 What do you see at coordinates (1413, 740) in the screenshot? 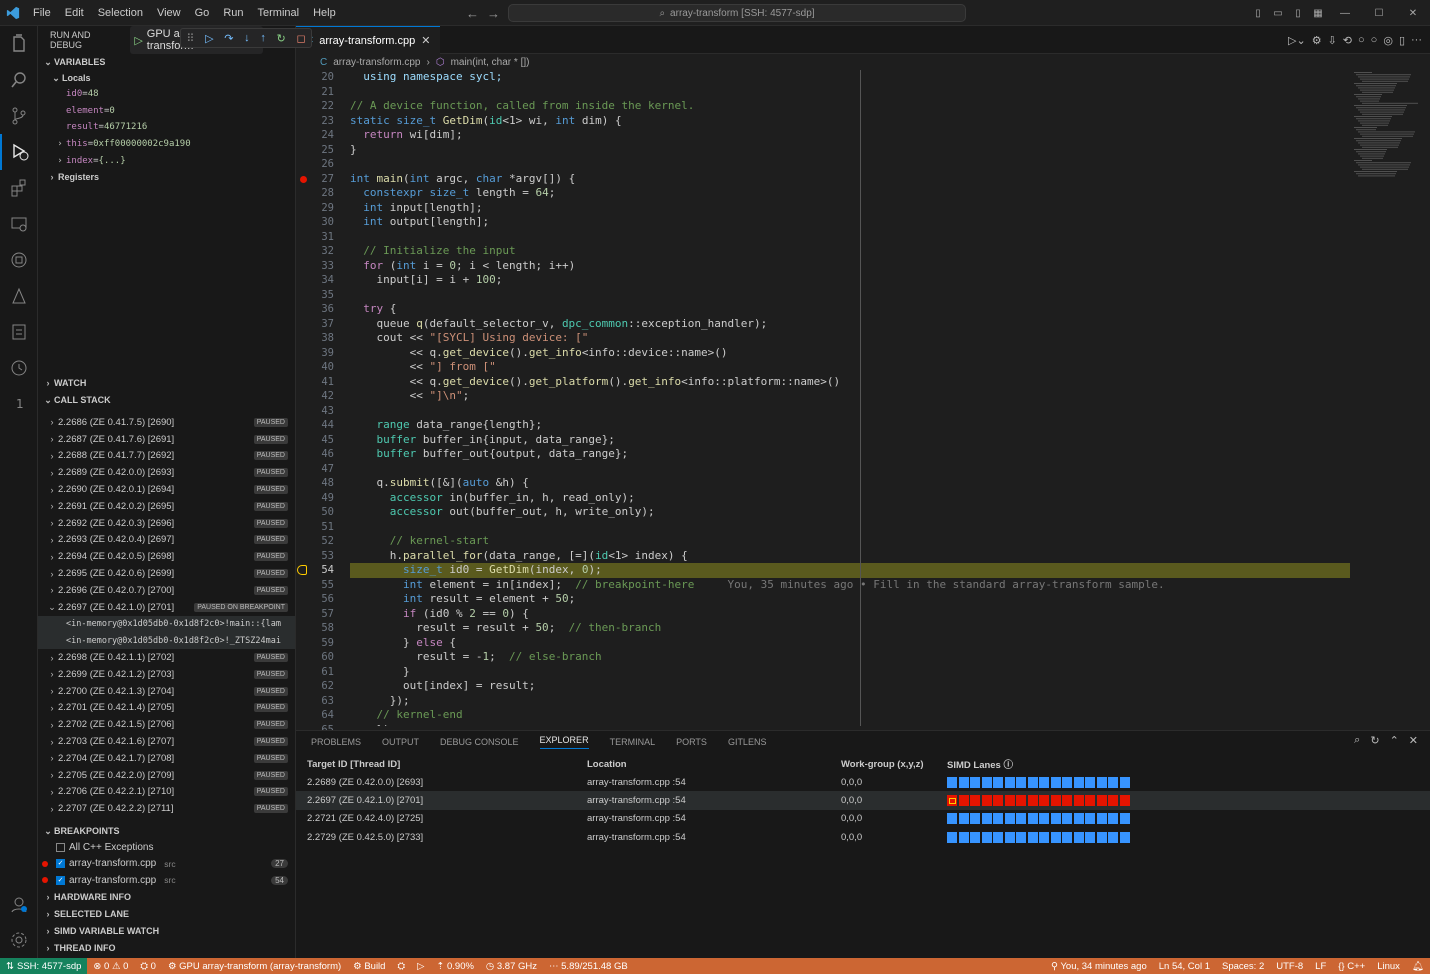
I see `close-icon: ✕` at bounding box center [1413, 740].